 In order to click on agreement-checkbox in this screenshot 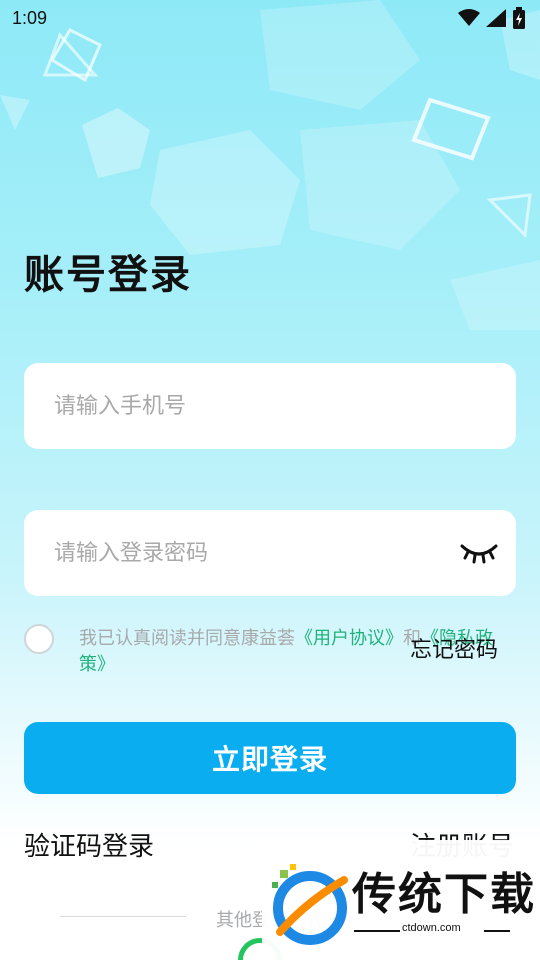, I will do `click(39, 639)`.